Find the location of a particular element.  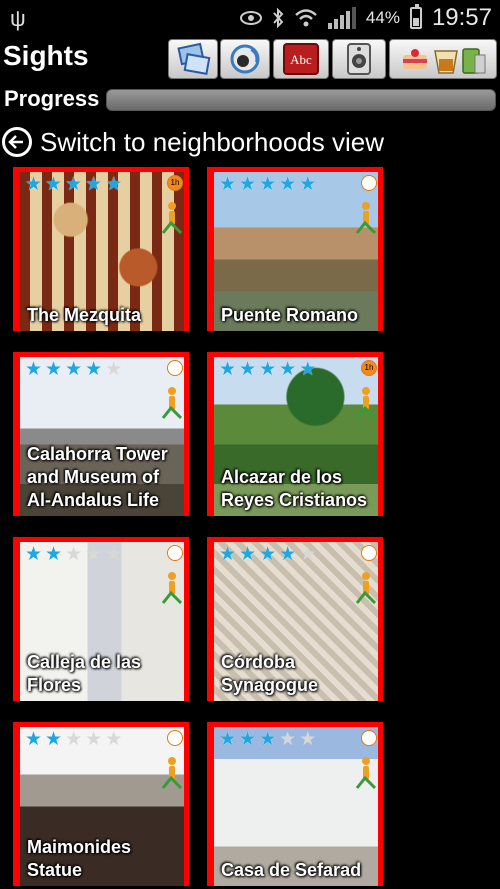

battery-percent: 44% is located at coordinates (382, 17).